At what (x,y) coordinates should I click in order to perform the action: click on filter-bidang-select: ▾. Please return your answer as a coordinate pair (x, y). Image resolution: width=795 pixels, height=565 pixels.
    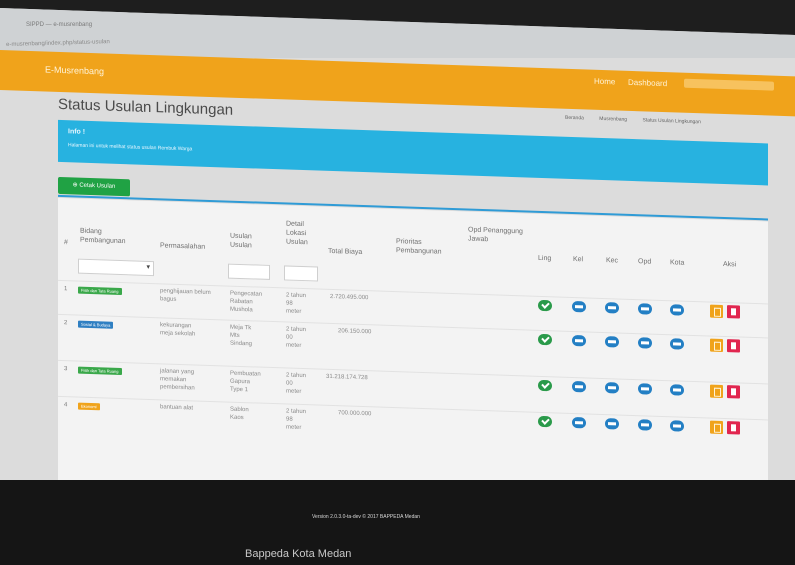
    Looking at the image, I should click on (116, 267).